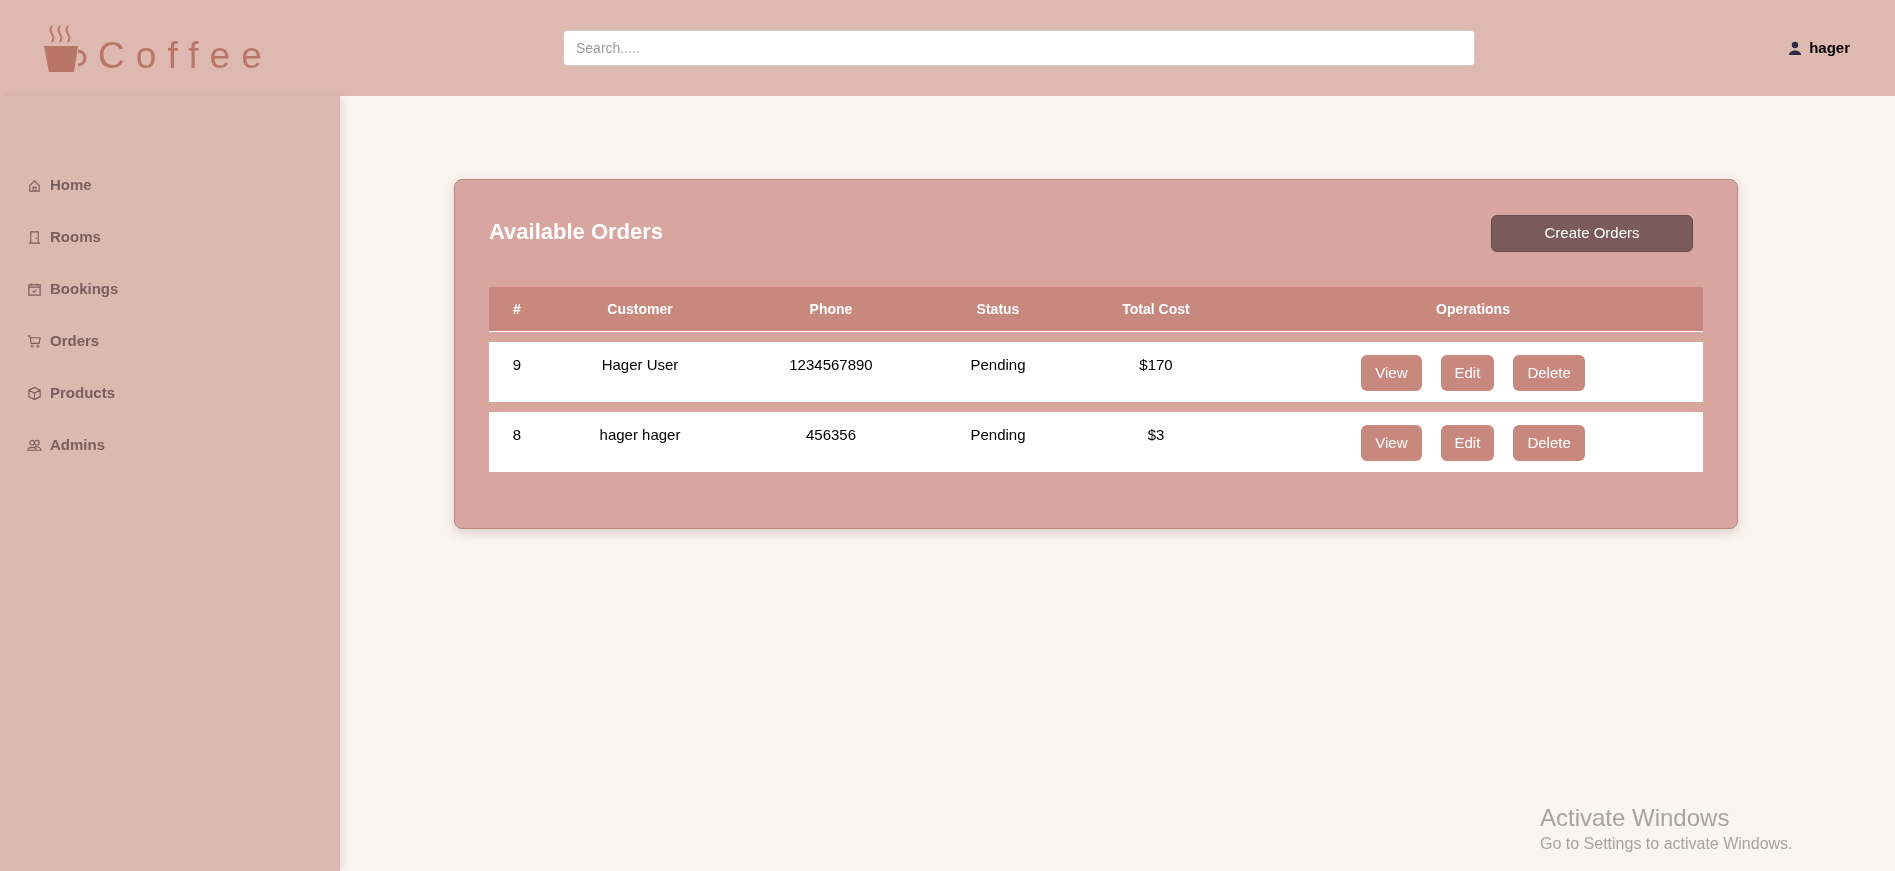 This screenshot has width=1895, height=871. I want to click on box-icon, so click(34, 393).